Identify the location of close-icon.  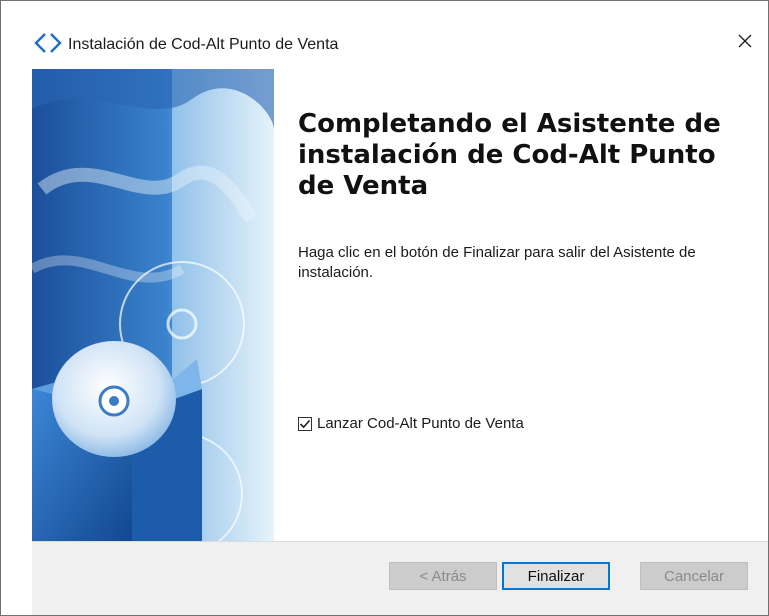
(745, 43).